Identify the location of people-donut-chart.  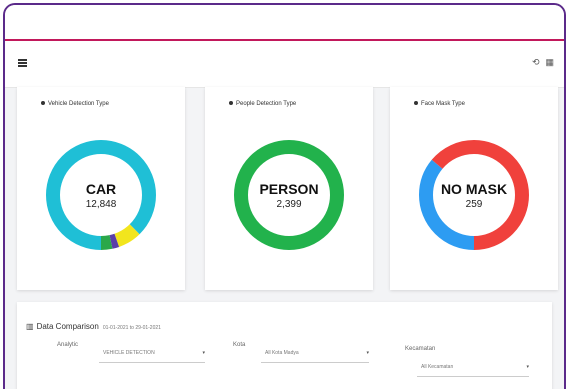
(289, 195).